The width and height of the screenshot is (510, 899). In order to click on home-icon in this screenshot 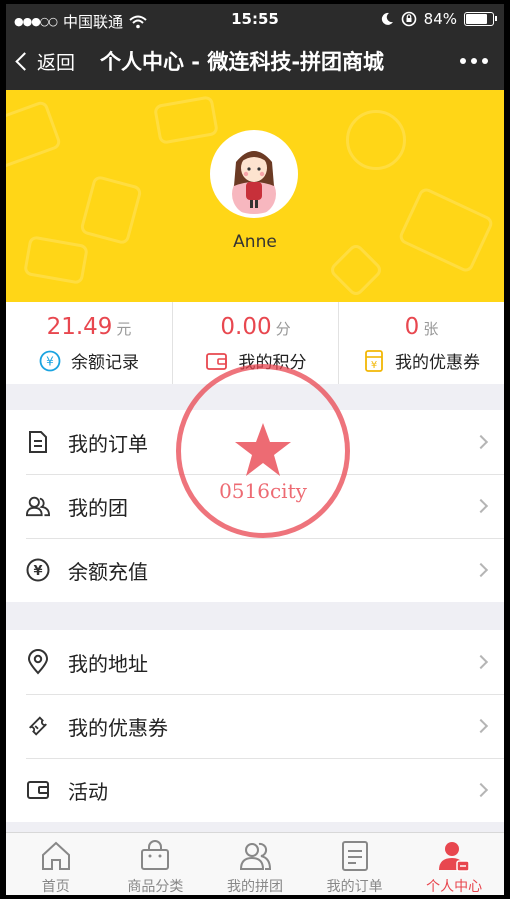, I will do `click(55, 855)`.